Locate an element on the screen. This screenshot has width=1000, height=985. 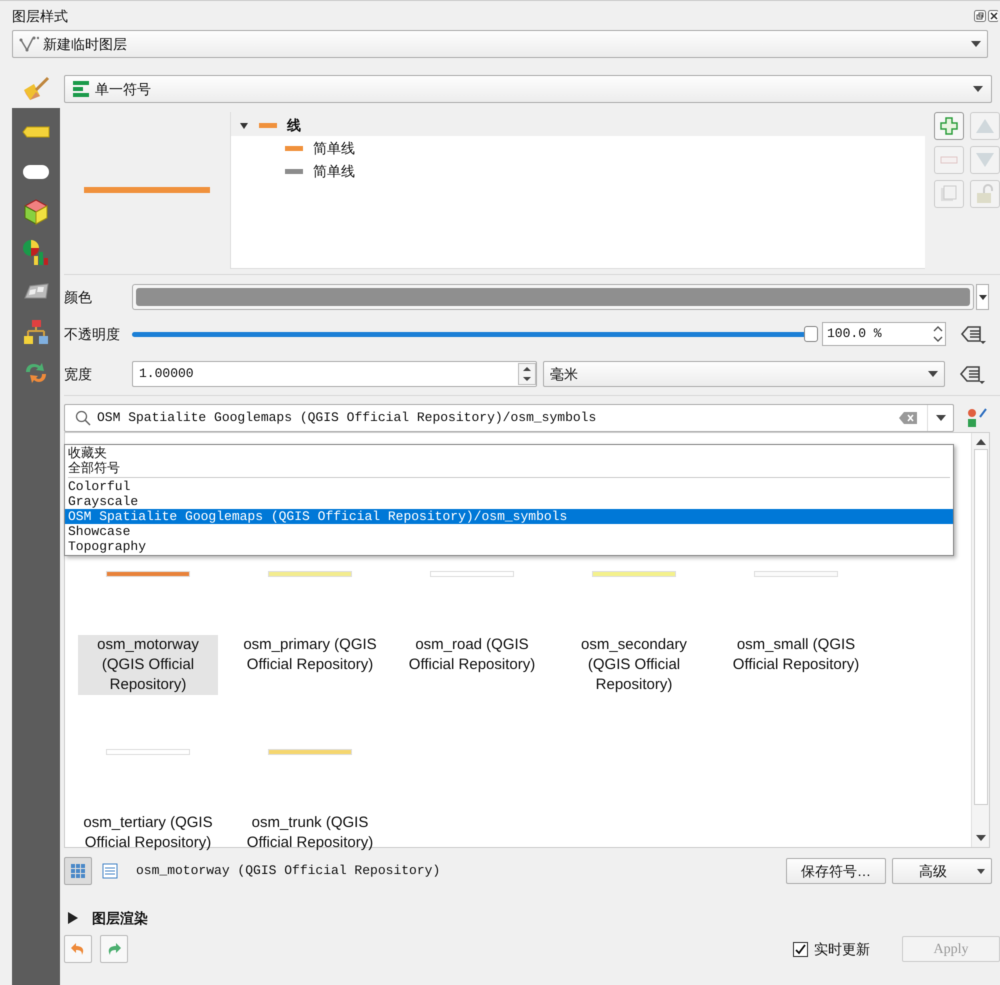
unit-value: 毫米 is located at coordinates (564, 374).